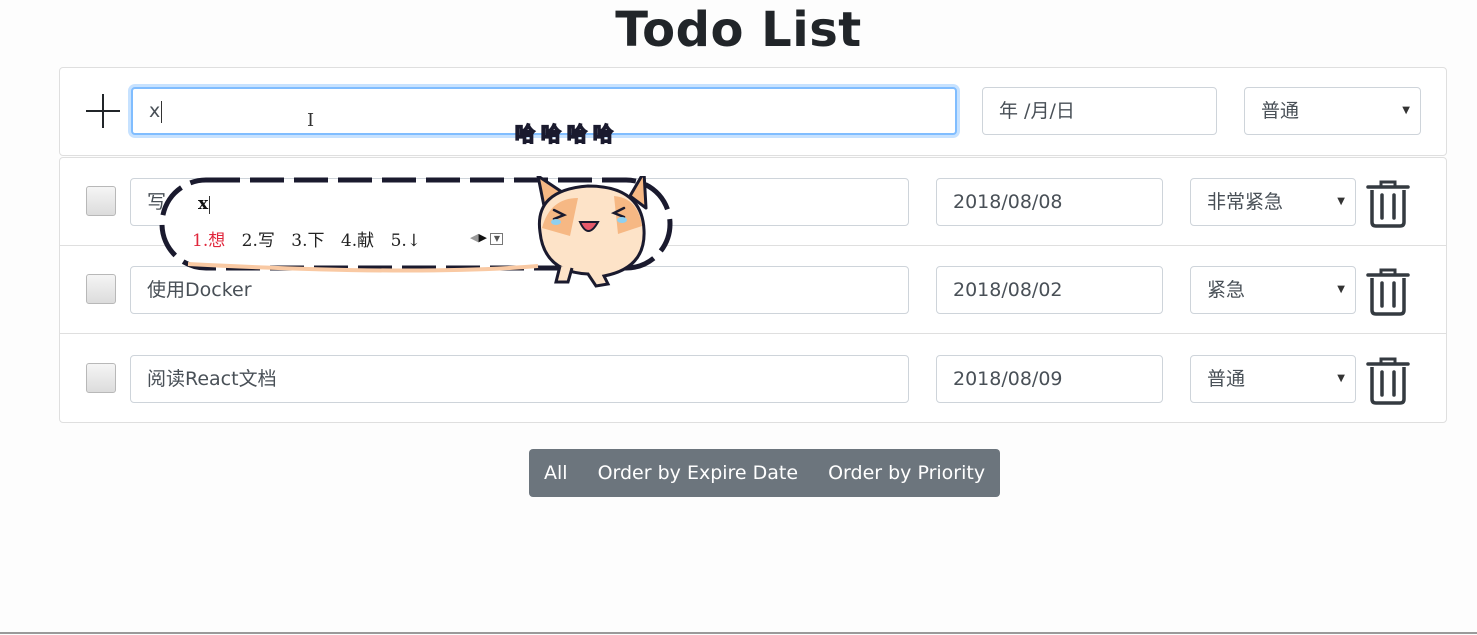 The height and width of the screenshot is (635, 1477). I want to click on todo-priority-select: 非常紧急 ▼, so click(1273, 202).